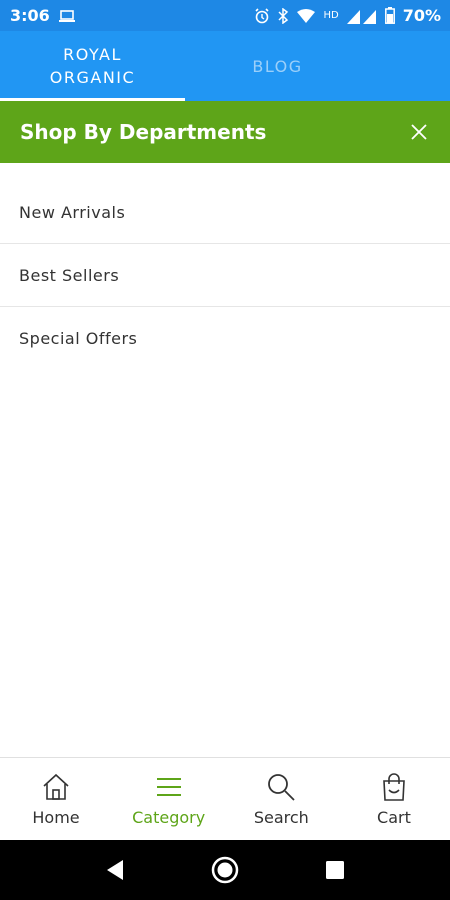 The image size is (450, 900). I want to click on cart-icon, so click(394, 787).